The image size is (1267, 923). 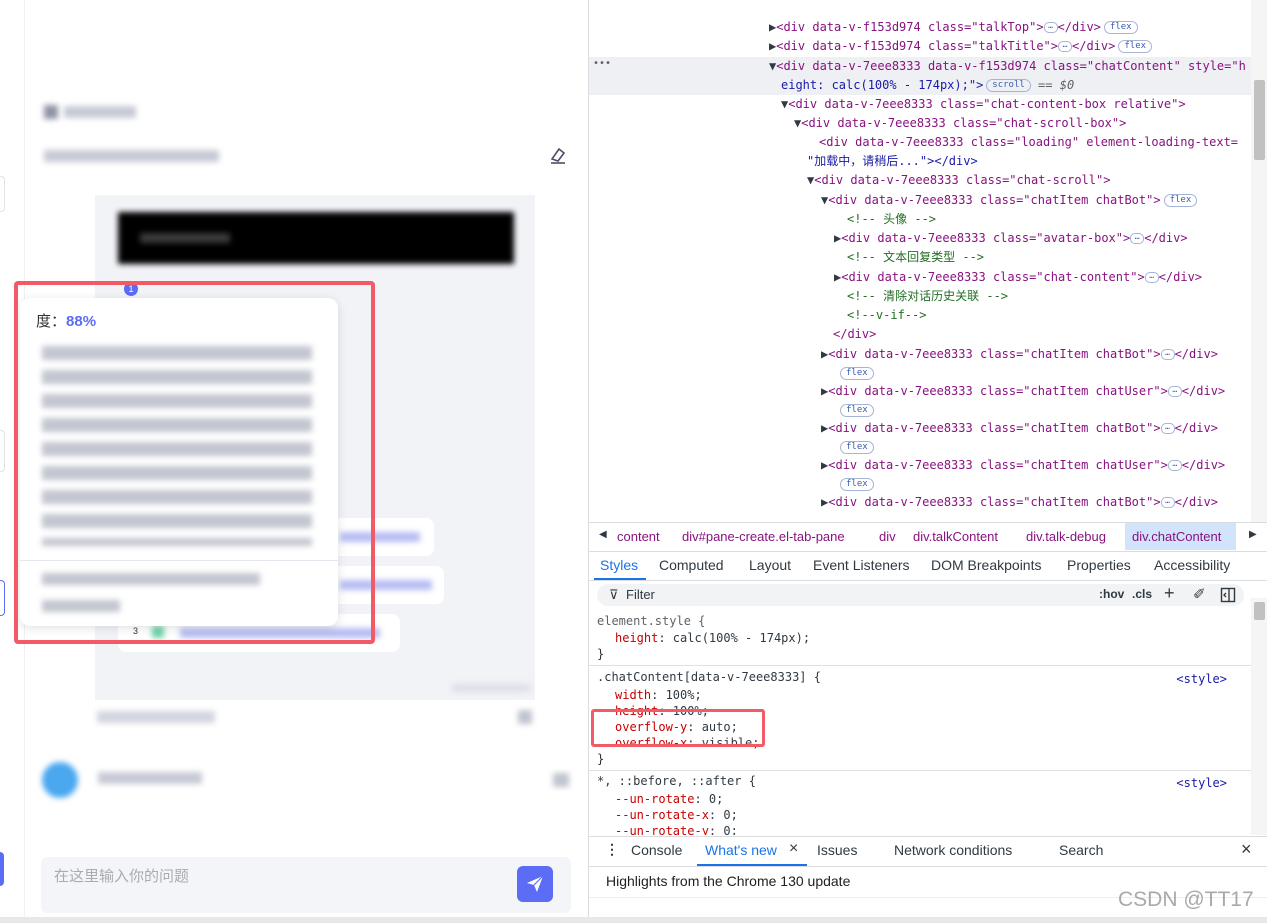 What do you see at coordinates (728, 881) in the screenshot?
I see `whats-new-headline: Highlights from the Chrome 130 update` at bounding box center [728, 881].